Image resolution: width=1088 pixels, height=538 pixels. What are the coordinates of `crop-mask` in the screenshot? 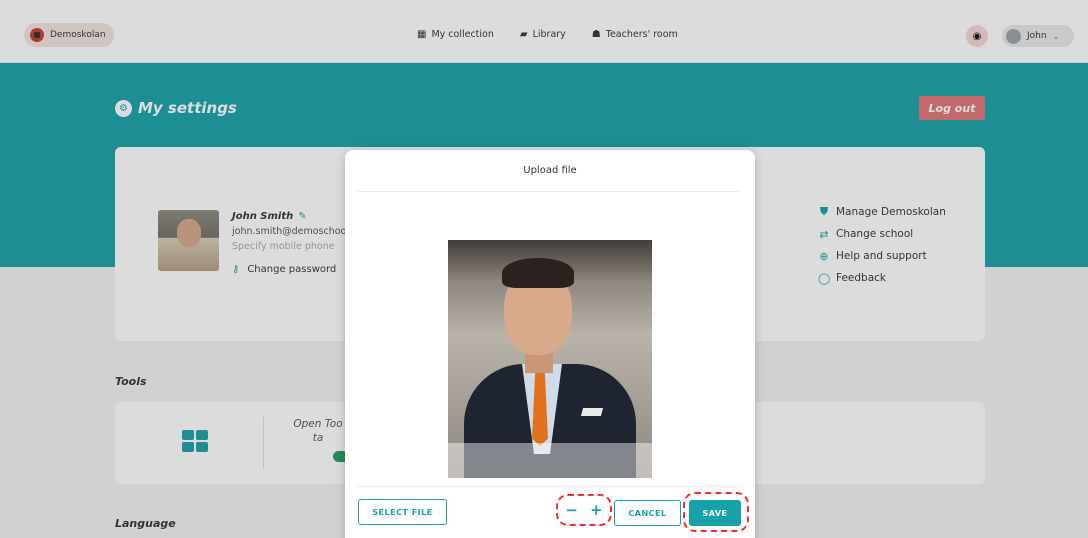 It's located at (550, 460).